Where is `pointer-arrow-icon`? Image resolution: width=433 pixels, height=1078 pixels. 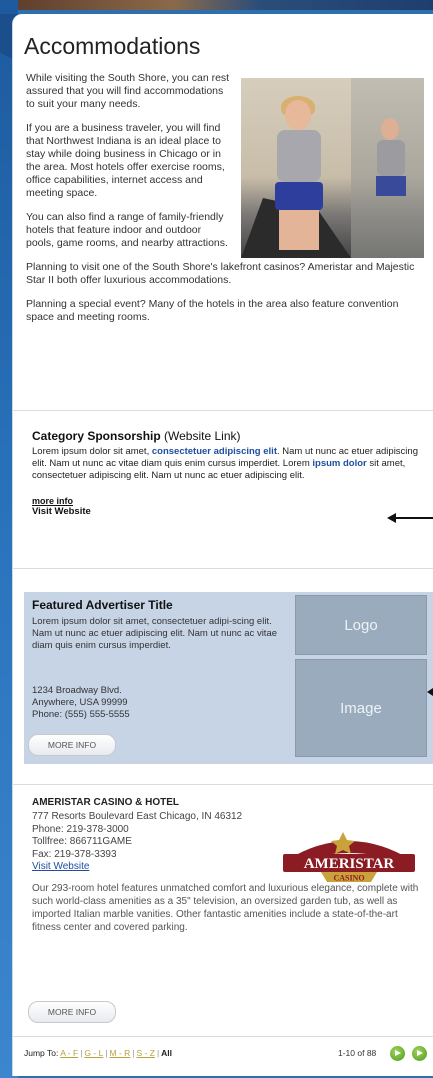
pointer-arrow-icon is located at coordinates (410, 518).